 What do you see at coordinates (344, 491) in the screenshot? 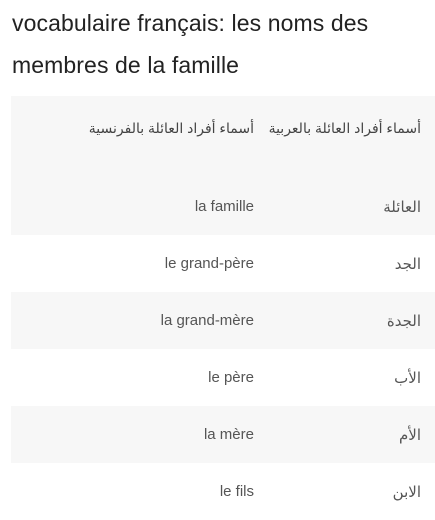
I see `arabic-word: الابن` at bounding box center [344, 491].